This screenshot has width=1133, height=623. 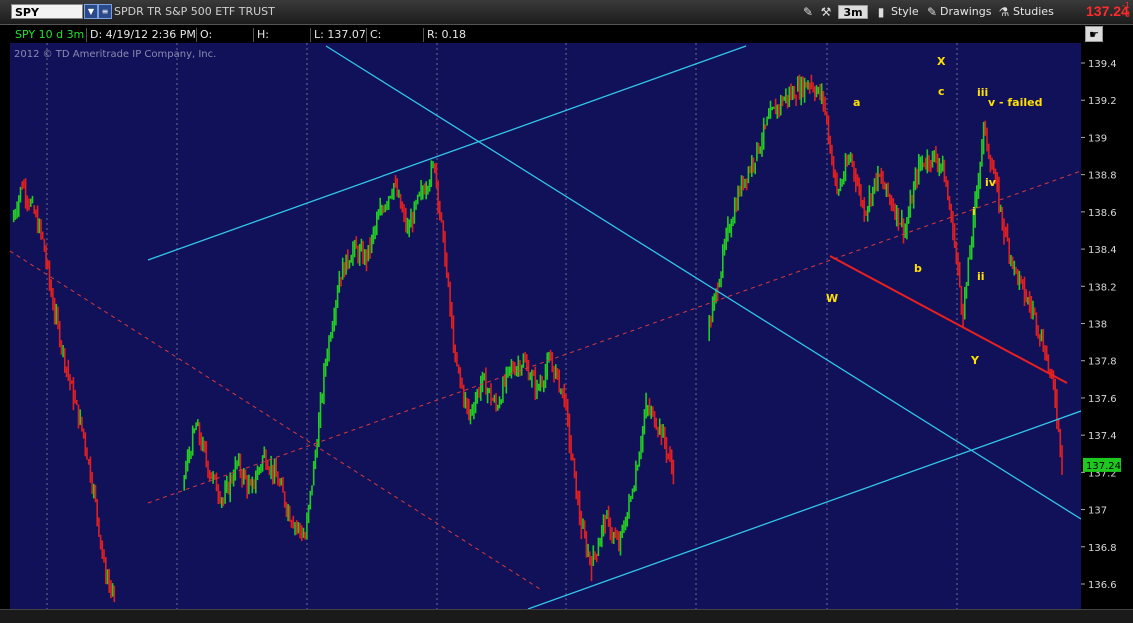 I want to click on symbol-link-button: ≡, so click(x=105, y=11).